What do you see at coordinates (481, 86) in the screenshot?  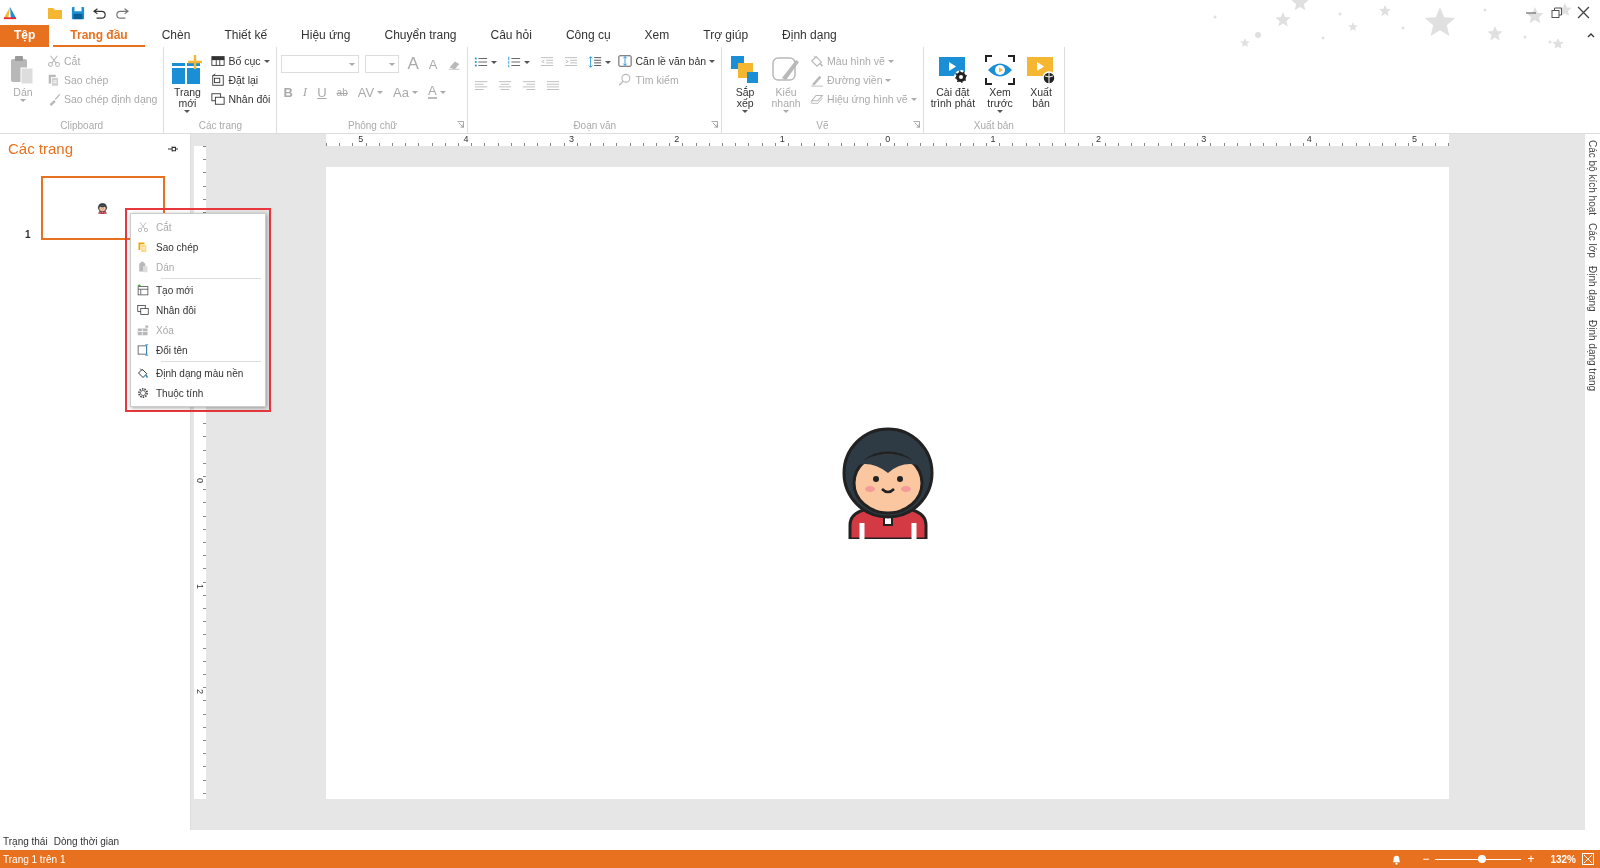 I see `align-left-icon` at bounding box center [481, 86].